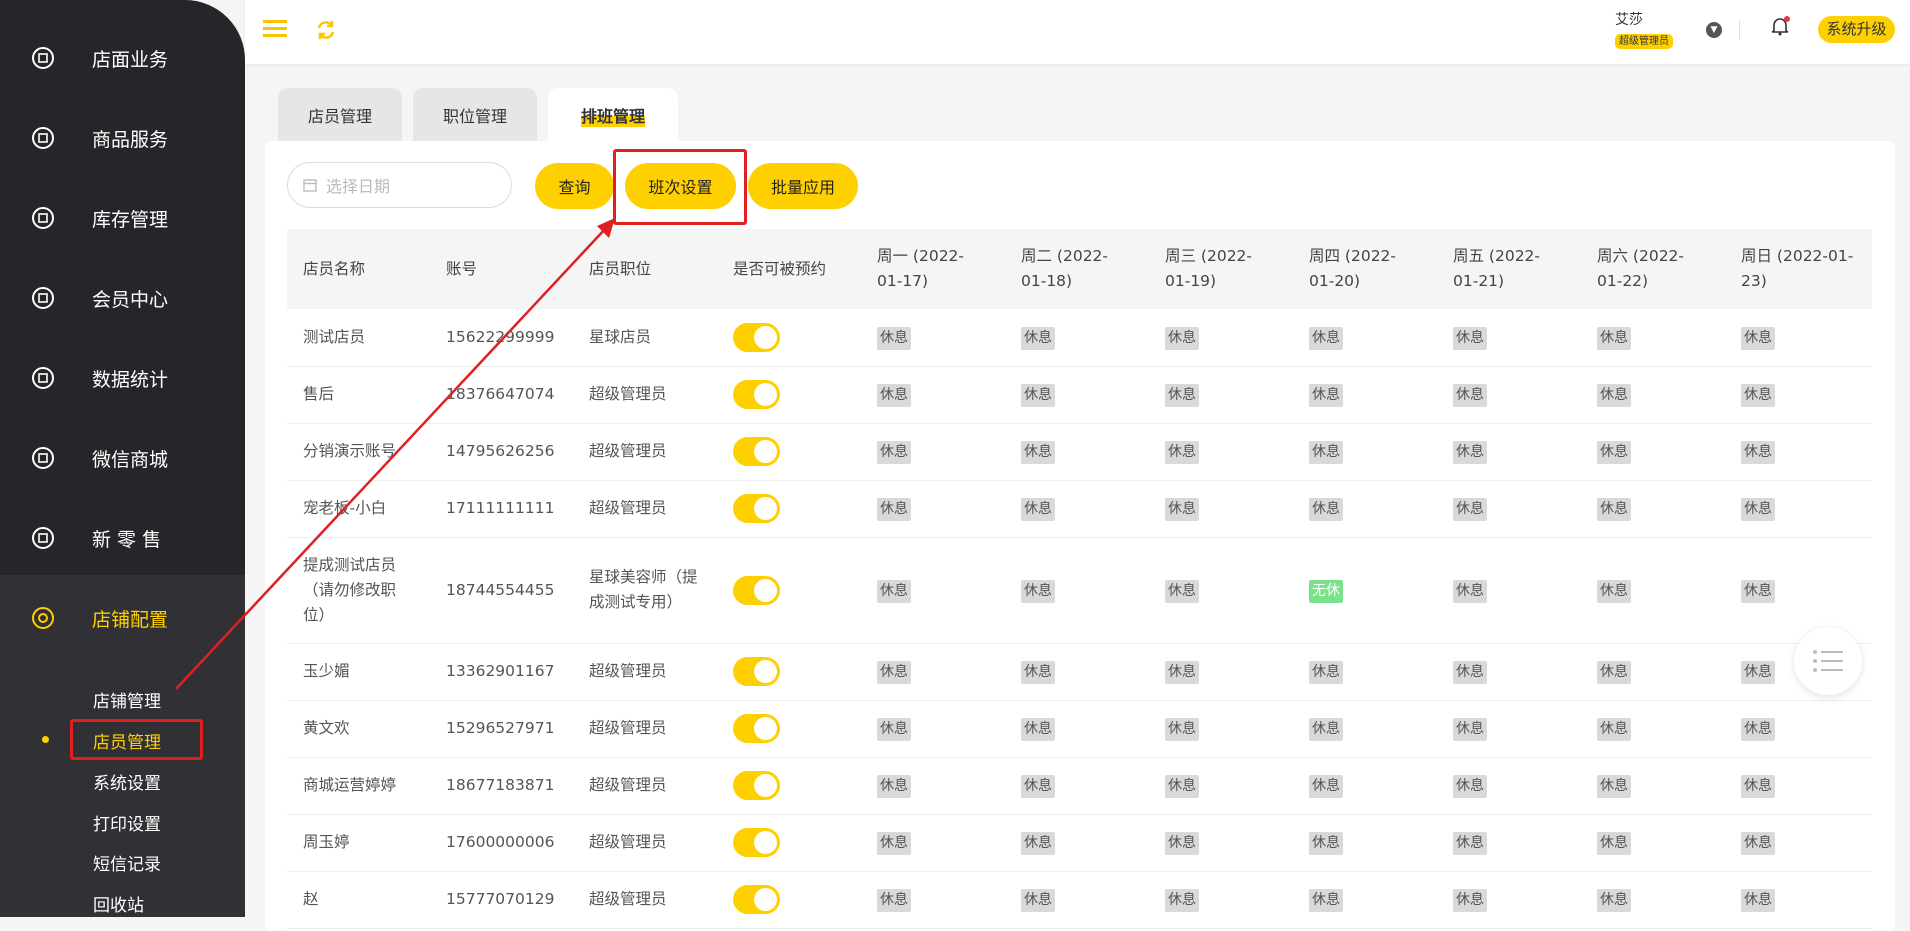  I want to click on sidebar-item-2: 库存管理, so click(122, 218).